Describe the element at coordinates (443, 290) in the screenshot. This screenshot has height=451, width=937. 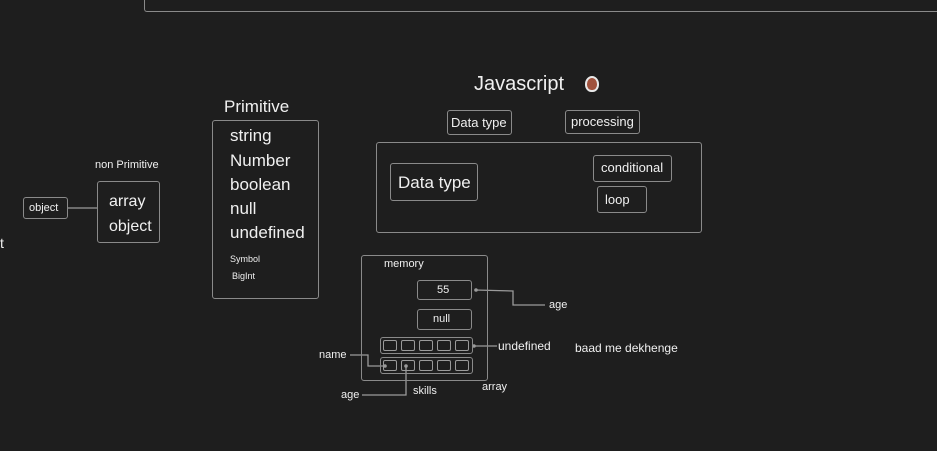
I see `value-55-label: 55` at that location.